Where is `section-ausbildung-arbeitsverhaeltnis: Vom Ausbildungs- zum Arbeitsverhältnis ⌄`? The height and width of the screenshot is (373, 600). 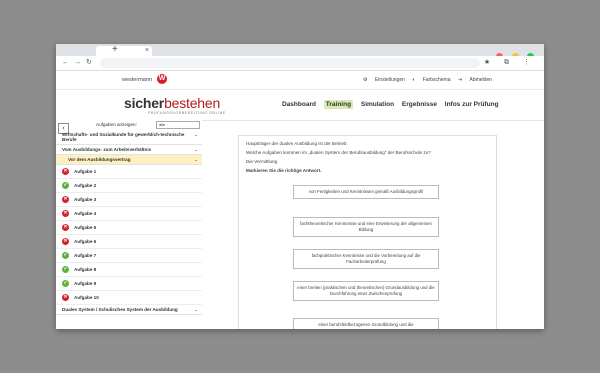 section-ausbildung-arbeitsverhaeltnis: Vom Ausbildungs- zum Arbeitsverhältnis ⌄ is located at coordinates (129, 150).